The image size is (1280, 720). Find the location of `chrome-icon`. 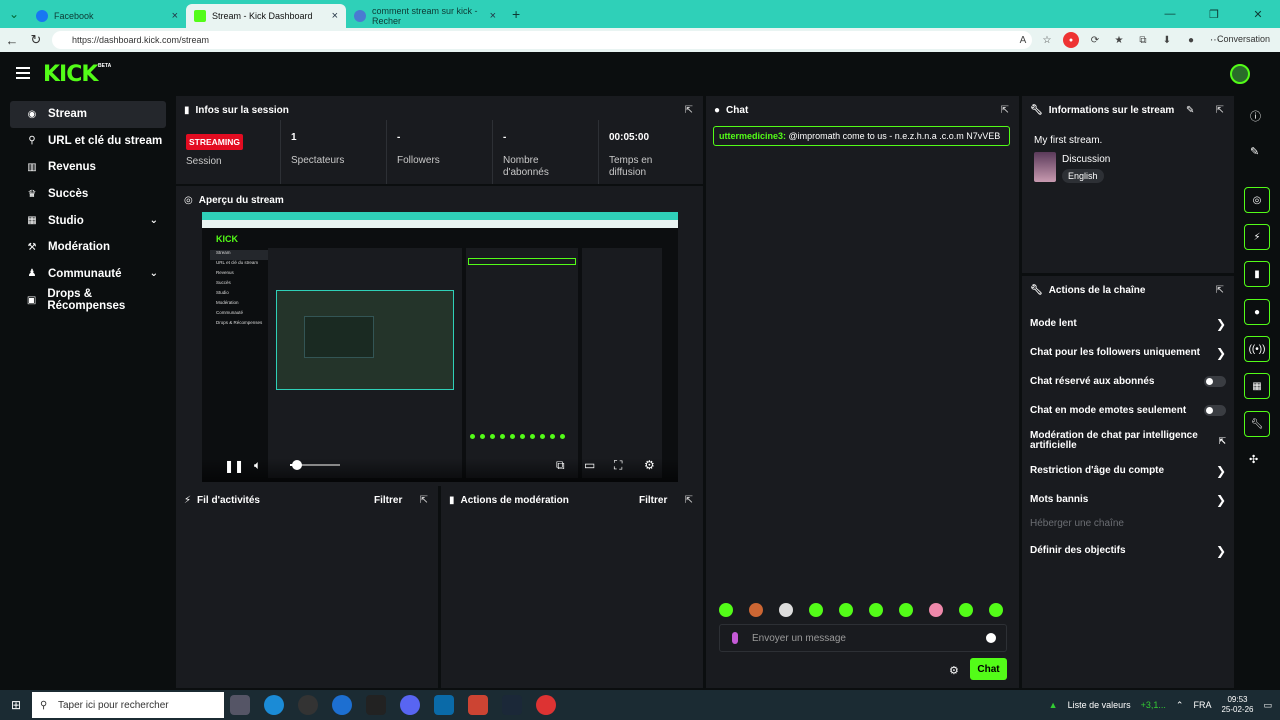

chrome-icon is located at coordinates (546, 705).